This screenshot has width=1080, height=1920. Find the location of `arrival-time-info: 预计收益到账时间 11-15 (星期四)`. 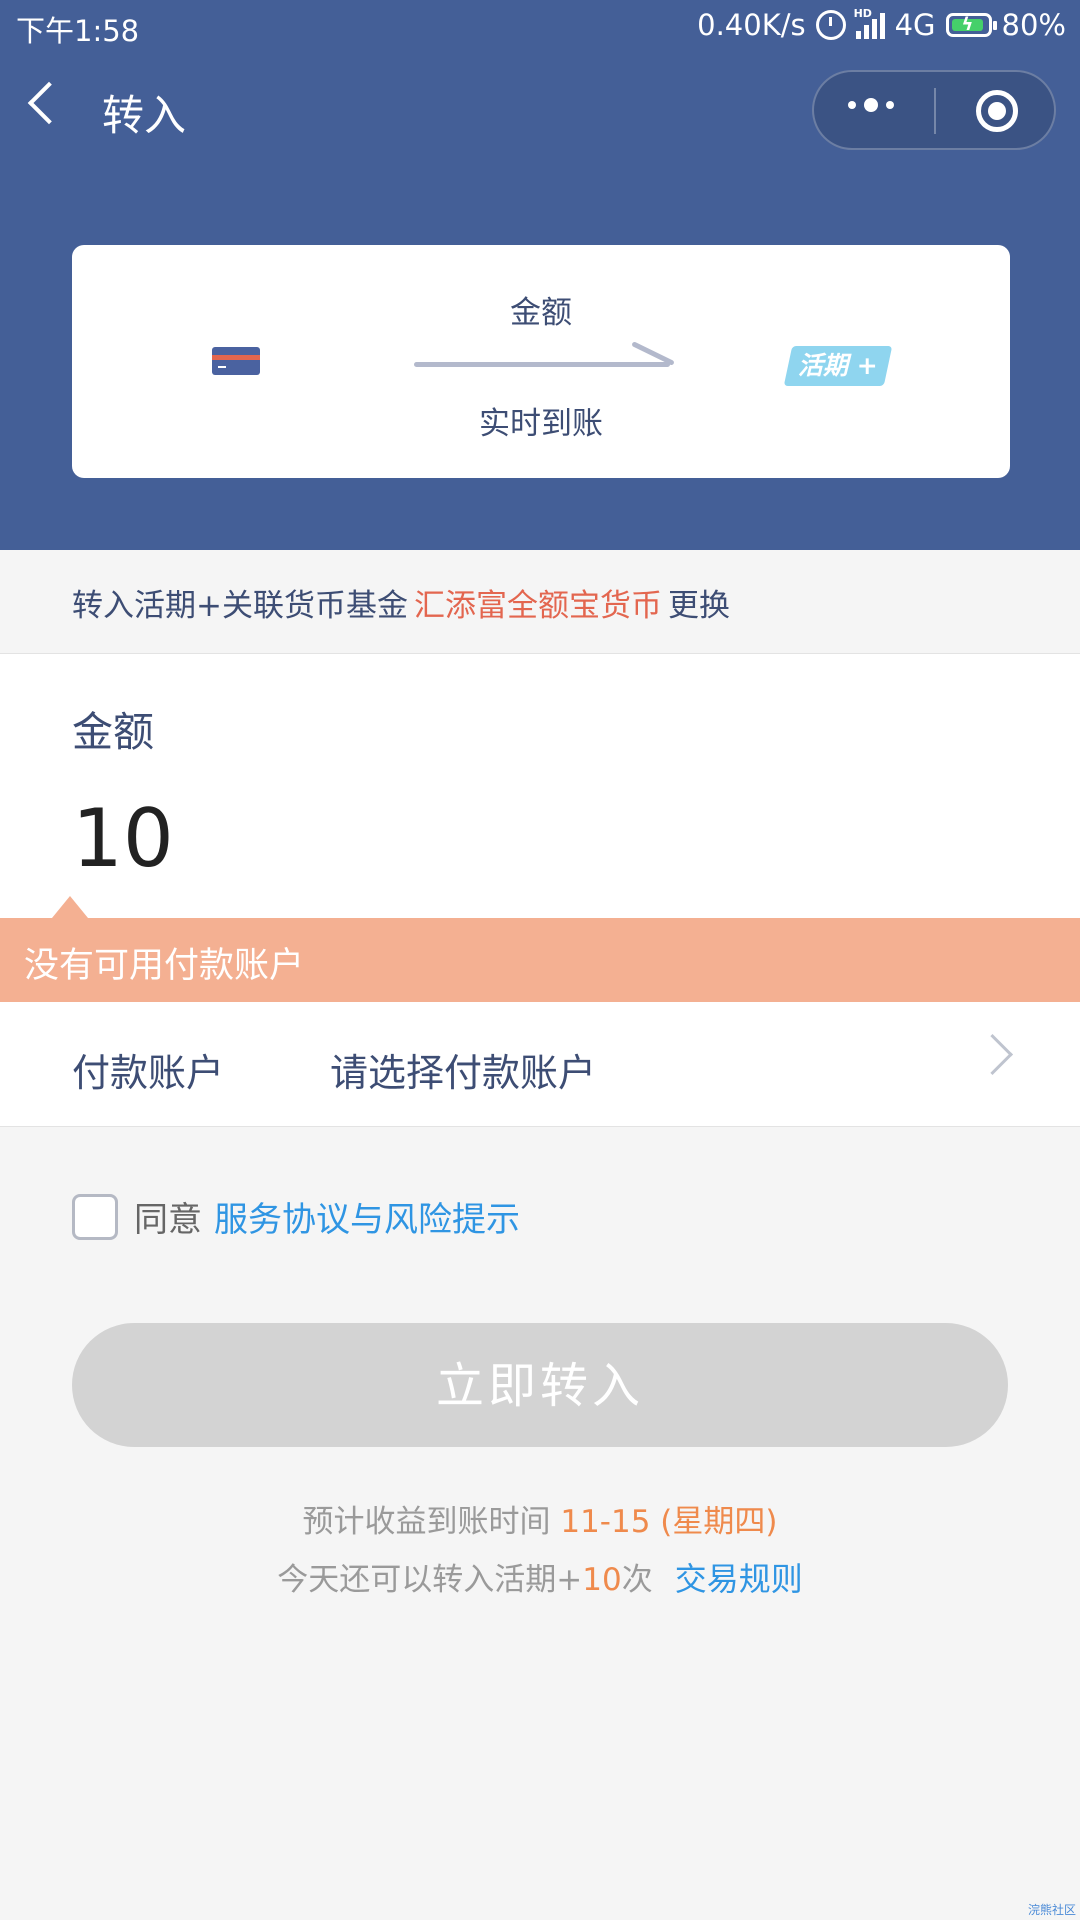

arrival-time-info: 预计收益到账时间 11-15 (星期四) is located at coordinates (540, 1518).